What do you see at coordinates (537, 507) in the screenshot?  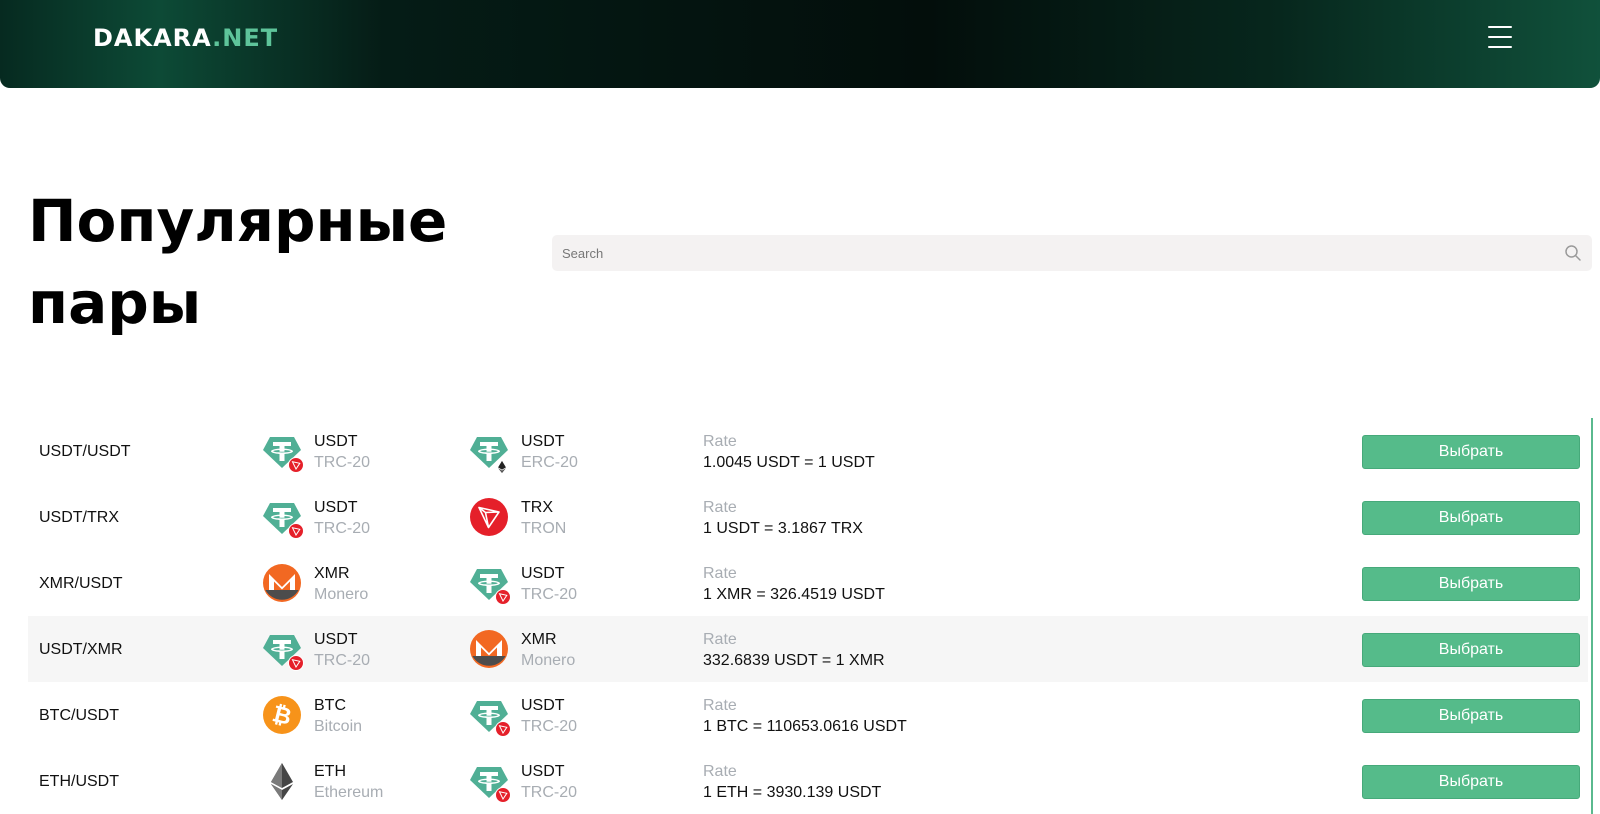 I see `to-coin-symbol: TRX` at bounding box center [537, 507].